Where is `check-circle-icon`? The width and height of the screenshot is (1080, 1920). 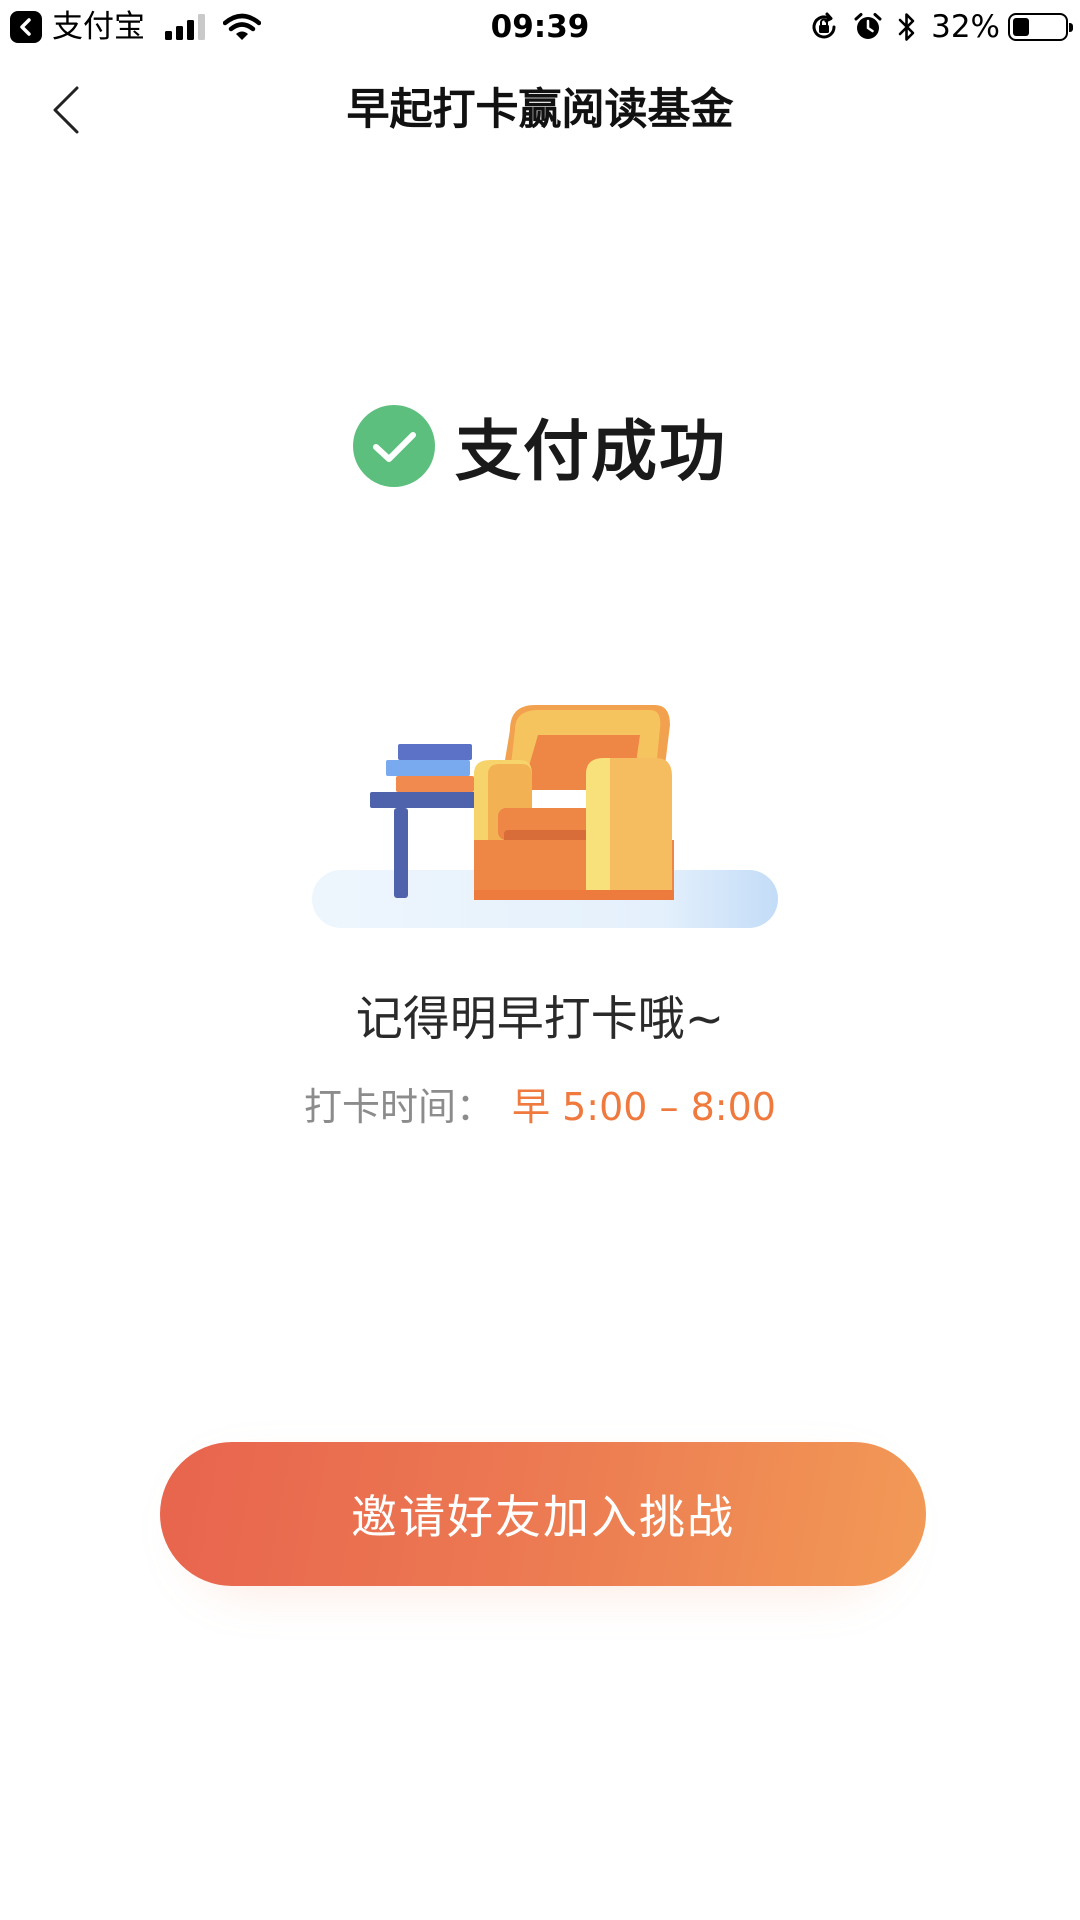 check-circle-icon is located at coordinates (394, 446).